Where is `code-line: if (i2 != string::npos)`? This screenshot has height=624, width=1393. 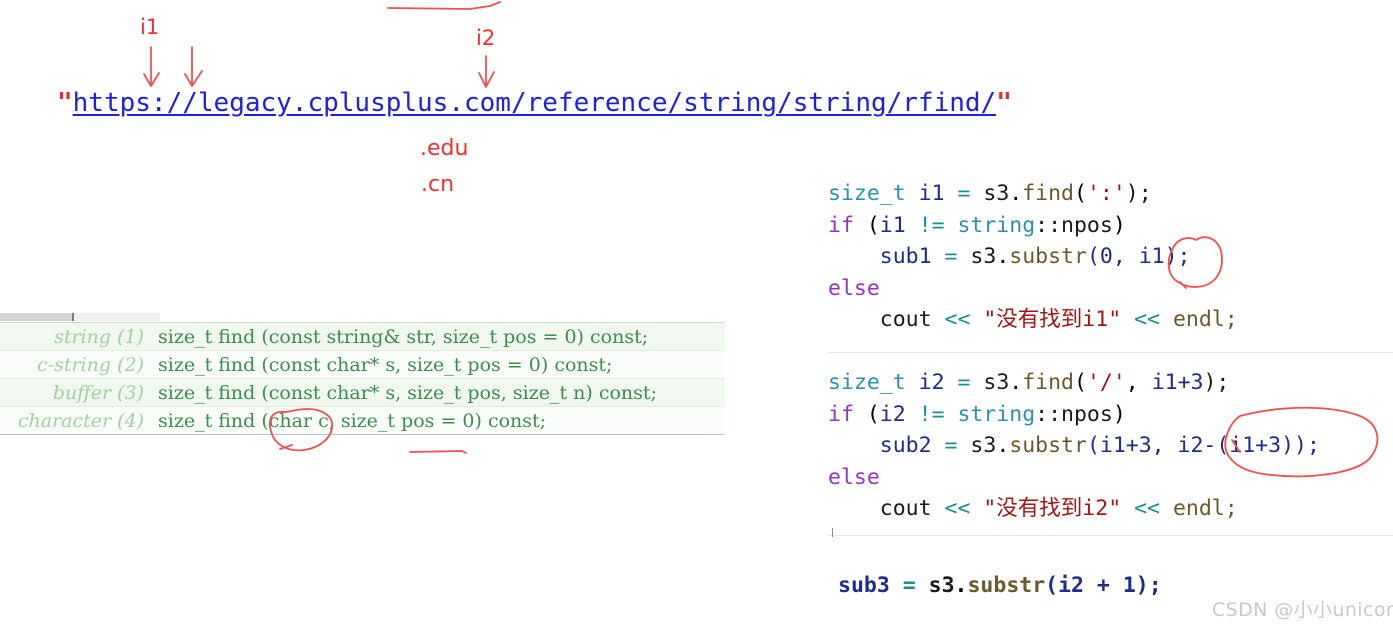 code-line: if (i2 != string::npos) is located at coordinates (977, 414).